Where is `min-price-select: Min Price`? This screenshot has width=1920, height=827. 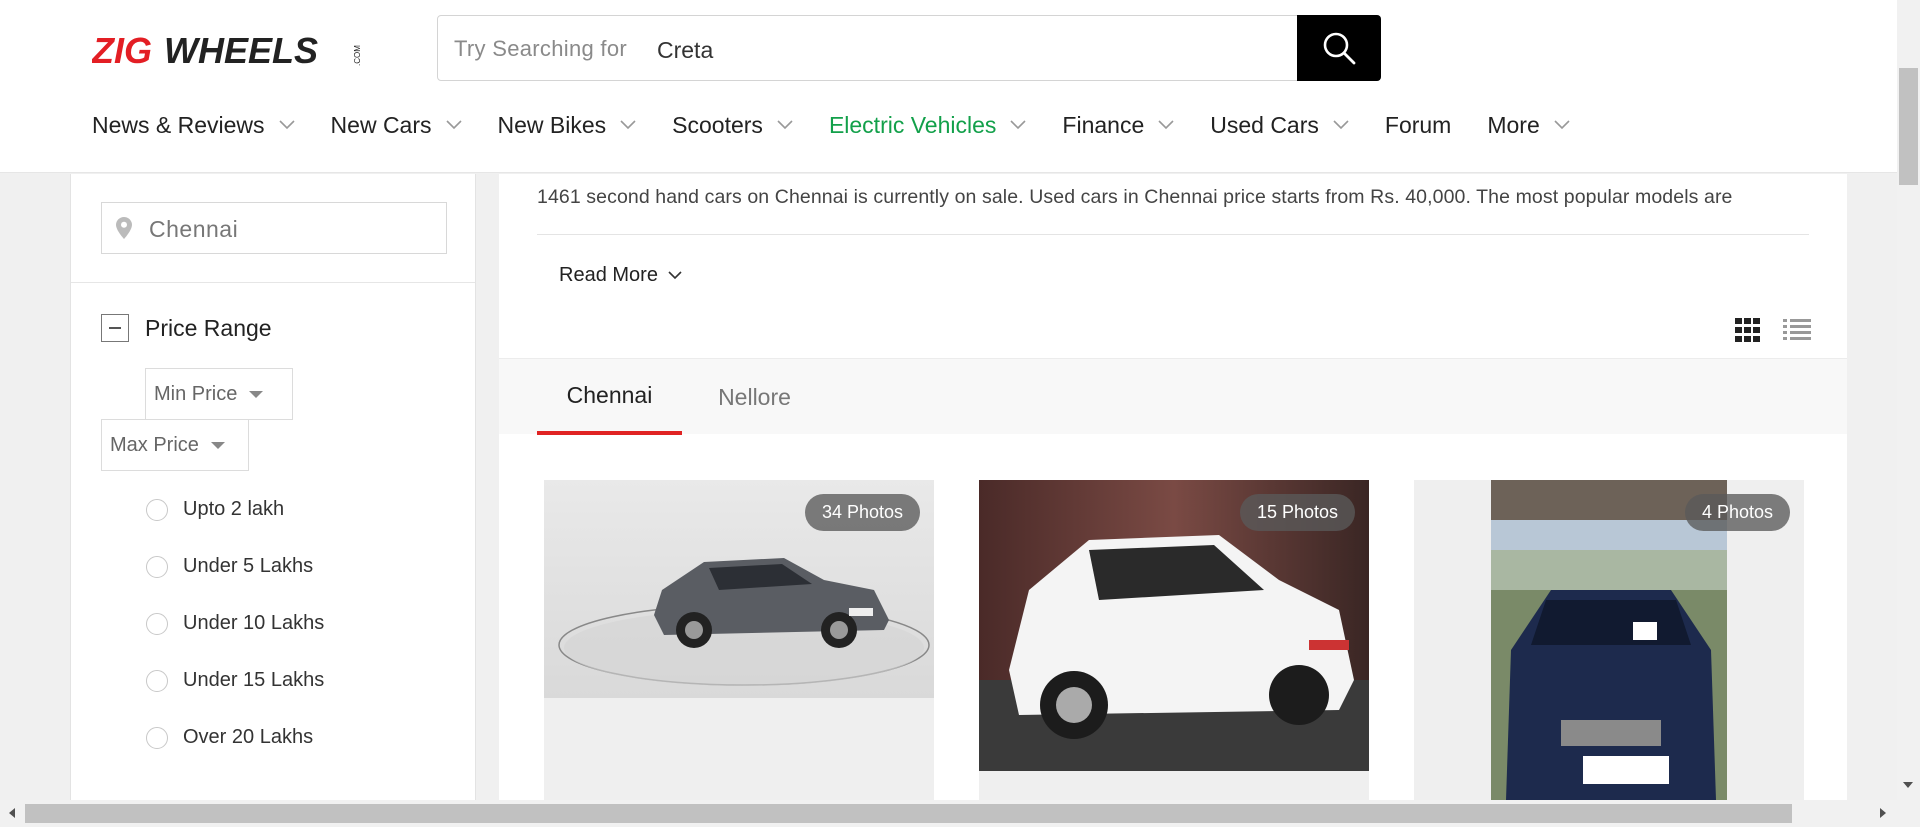
min-price-select: Min Price is located at coordinates (219, 394).